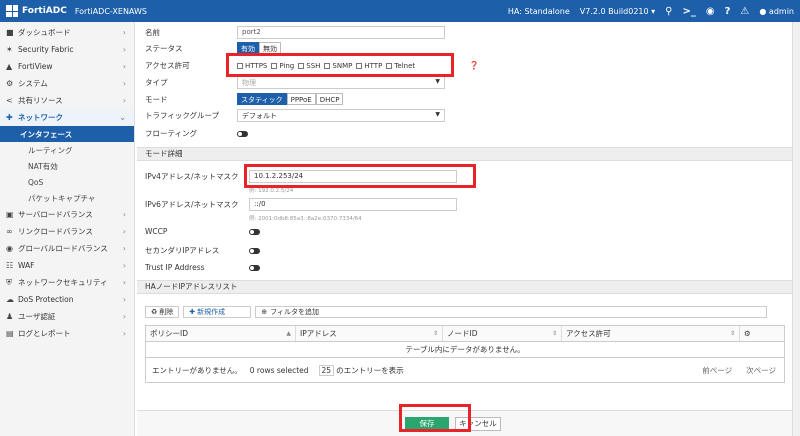 This screenshot has width=800, height=436. Describe the element at coordinates (502, 333) in the screenshot. I see `col-node-id: ノードID ⇕` at that location.